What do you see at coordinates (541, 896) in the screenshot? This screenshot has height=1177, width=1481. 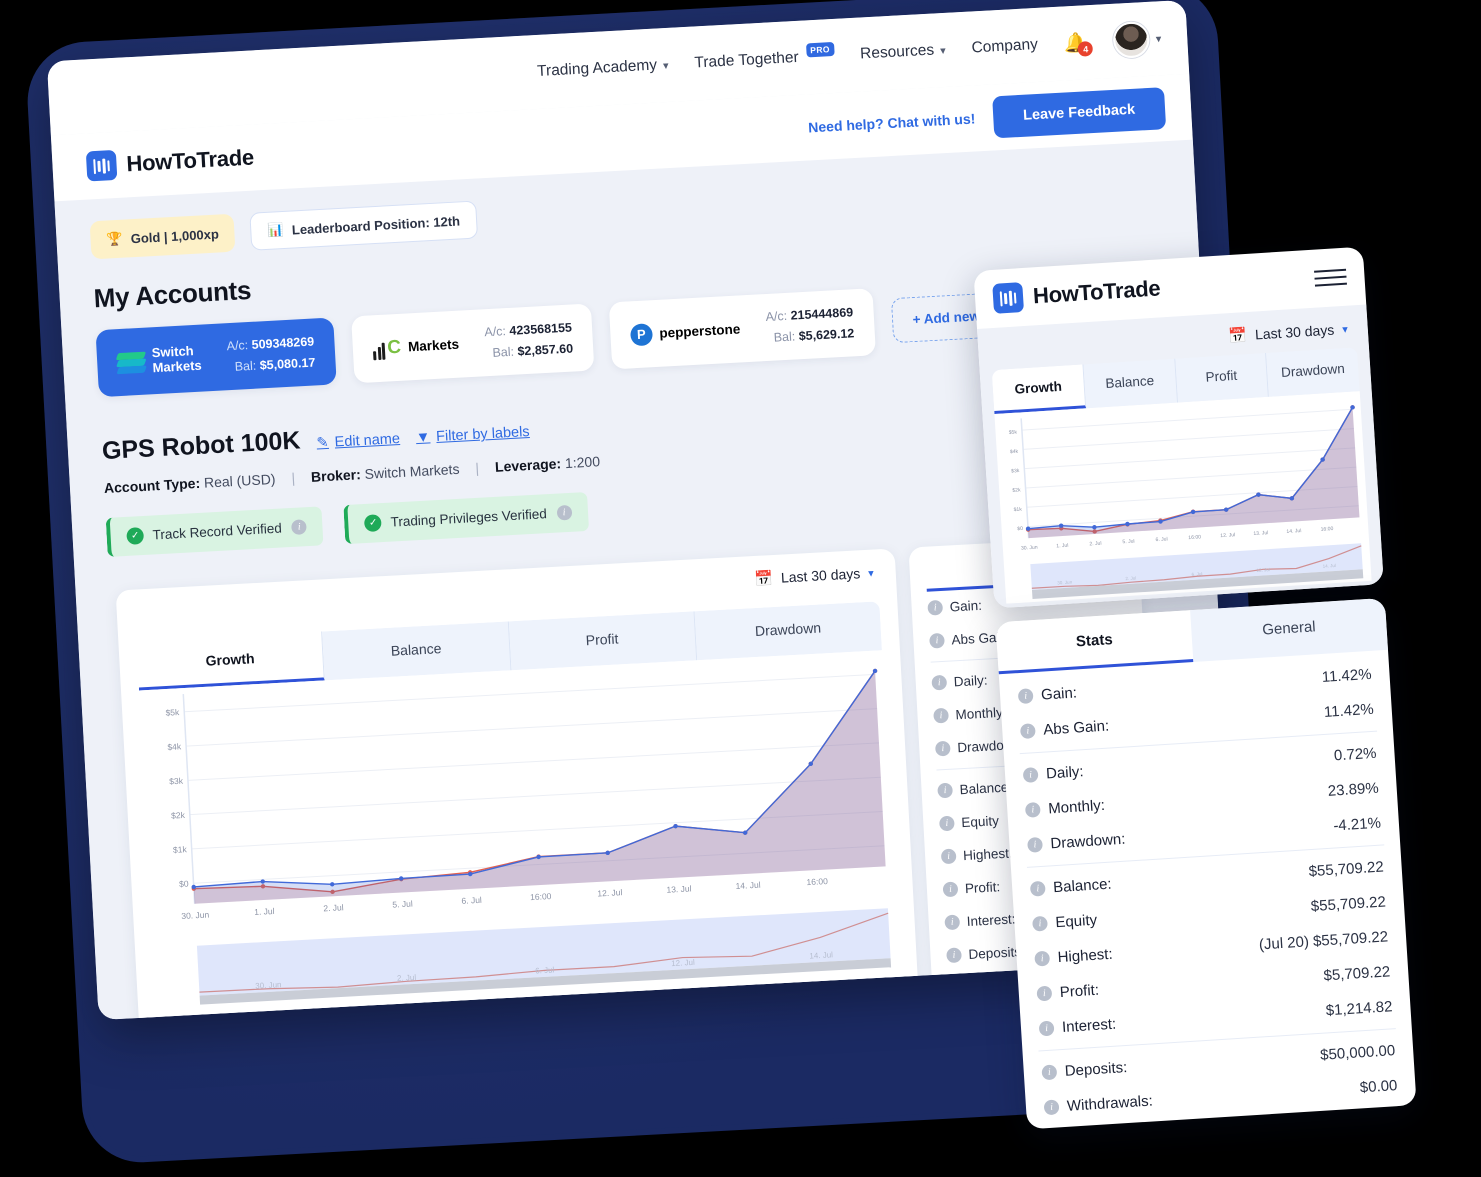 I see `svg-text: 16:00` at bounding box center [541, 896].